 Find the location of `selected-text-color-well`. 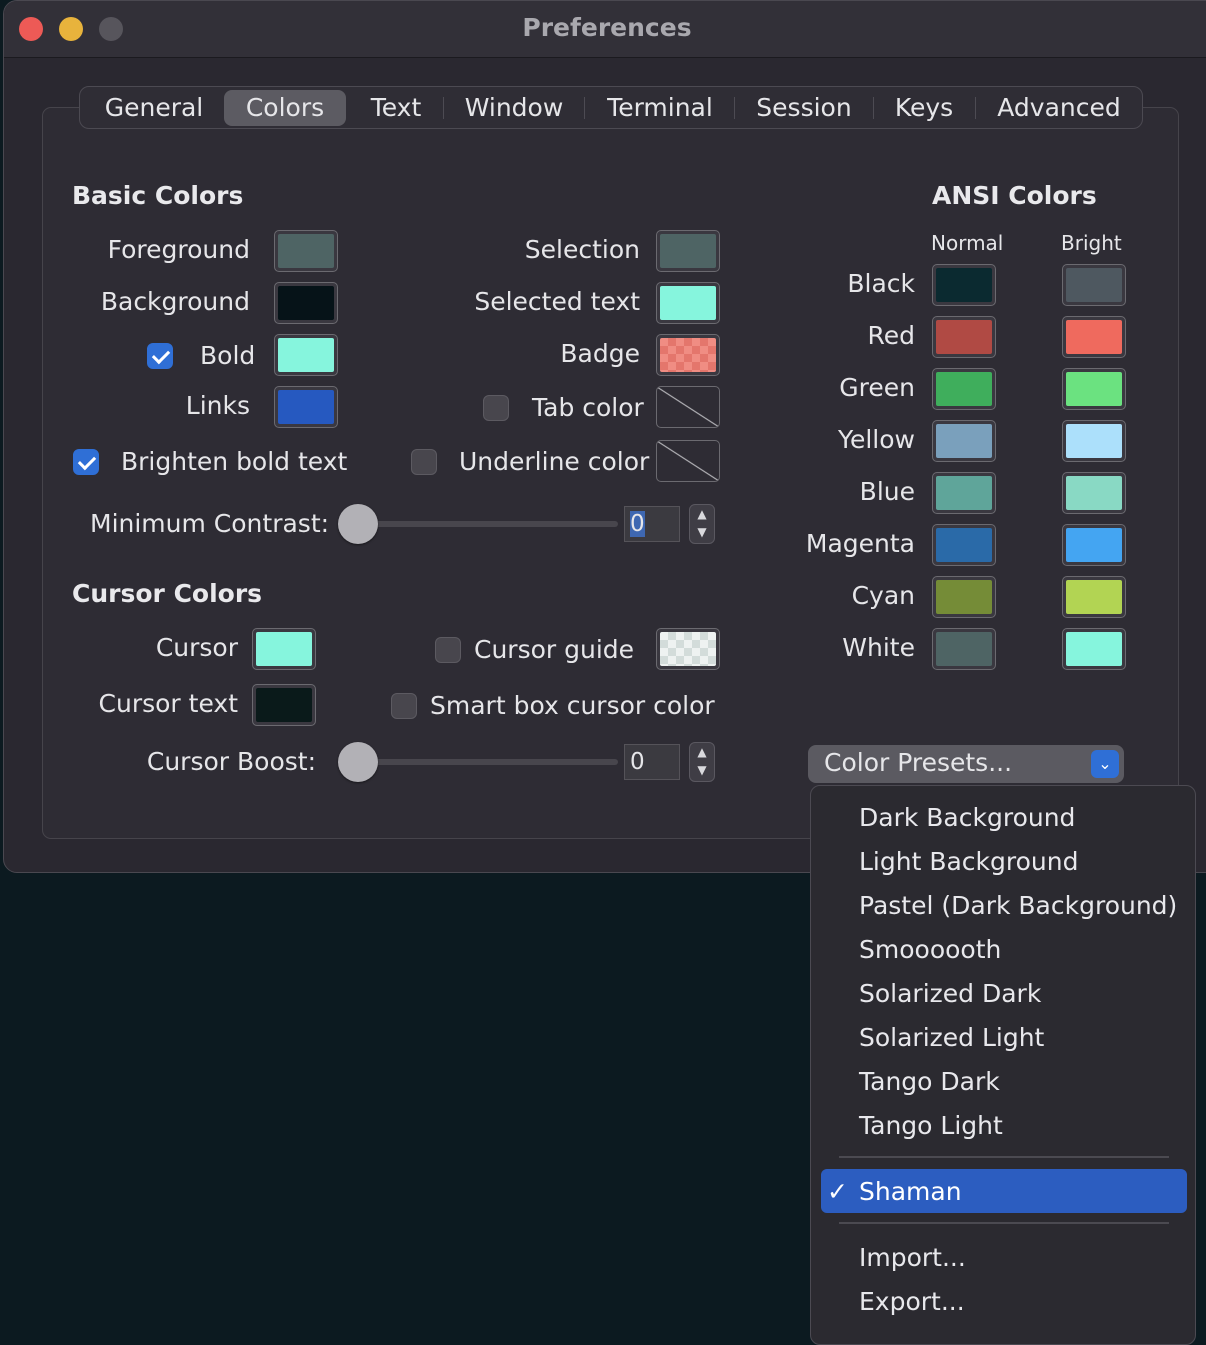

selected-text-color-well is located at coordinates (688, 303).